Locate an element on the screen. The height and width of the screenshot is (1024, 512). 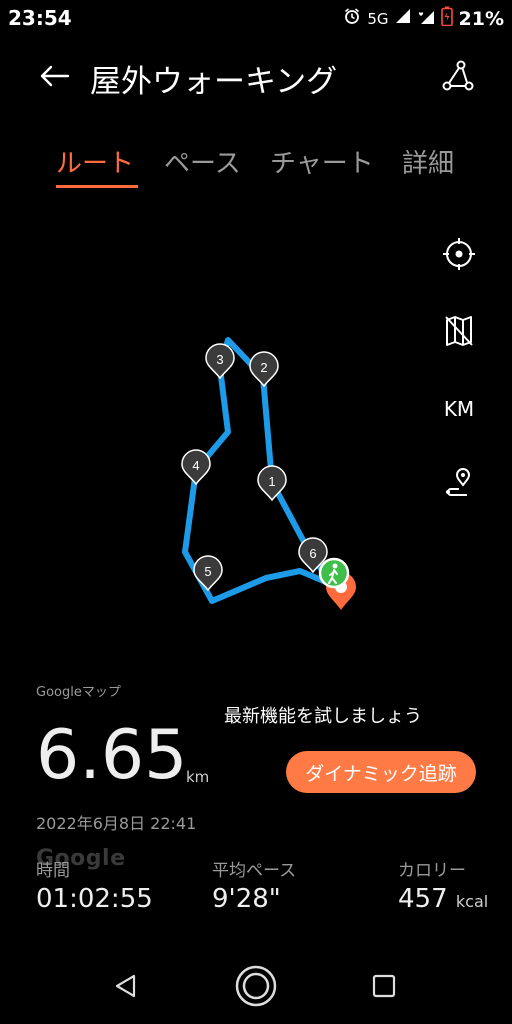
svg-text: 2 is located at coordinates (263, 367).